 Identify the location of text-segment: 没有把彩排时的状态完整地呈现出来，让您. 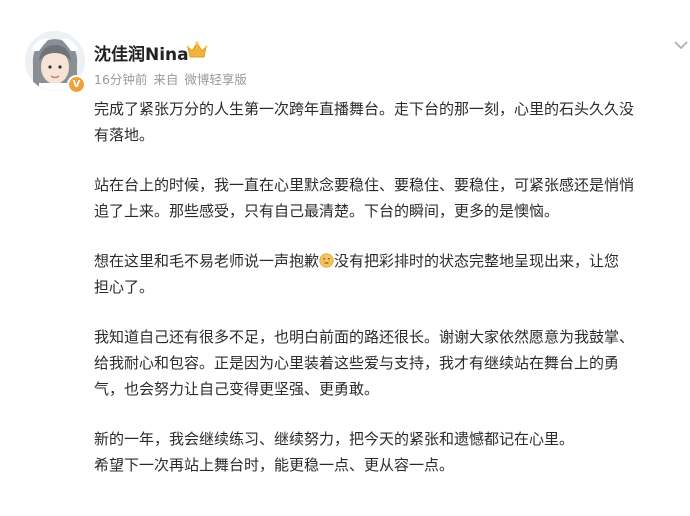
(477, 261).